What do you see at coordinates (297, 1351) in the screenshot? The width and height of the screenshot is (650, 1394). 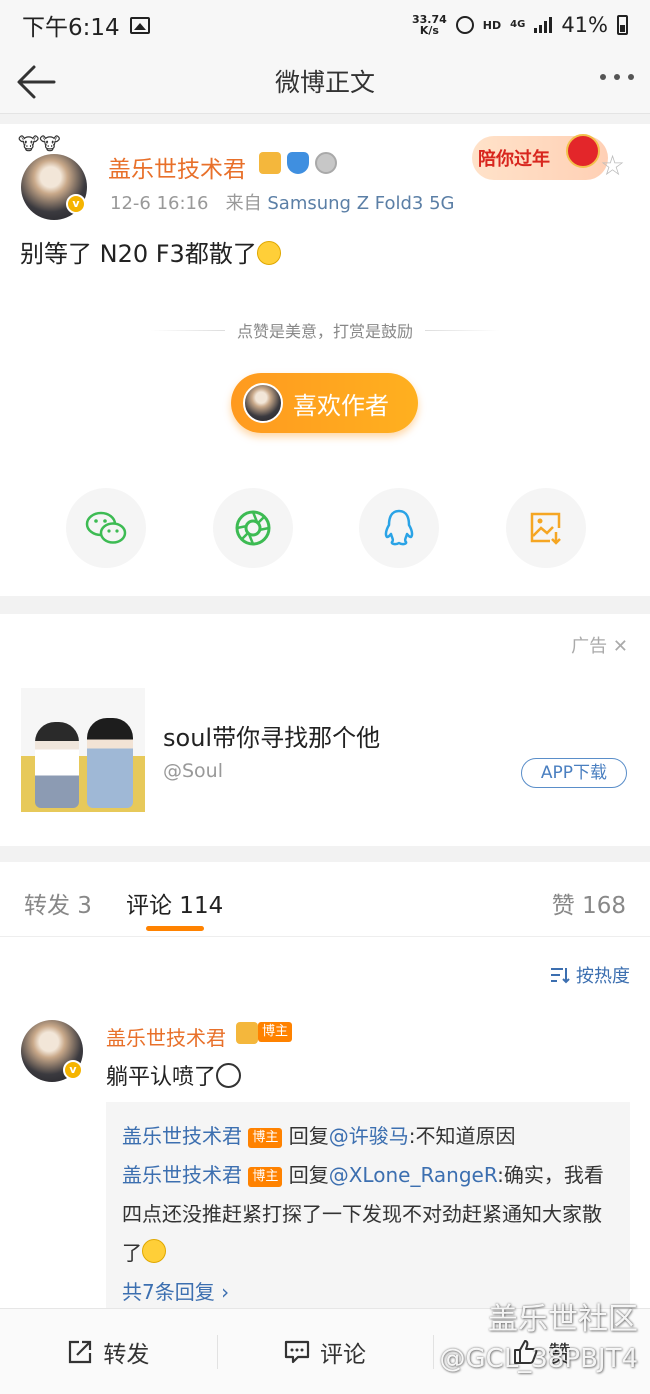 I see `comment-icon` at bounding box center [297, 1351].